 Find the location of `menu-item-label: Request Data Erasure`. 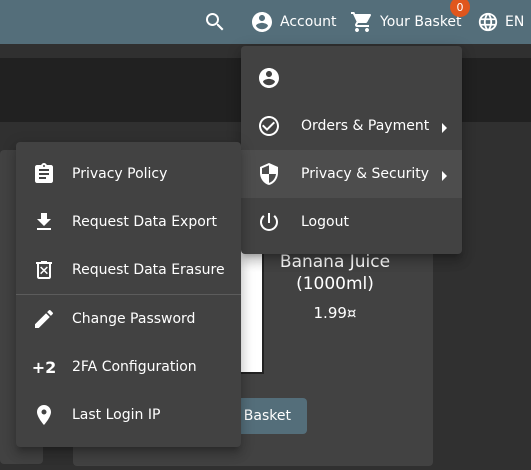

menu-item-label: Request Data Erasure is located at coordinates (148, 270).